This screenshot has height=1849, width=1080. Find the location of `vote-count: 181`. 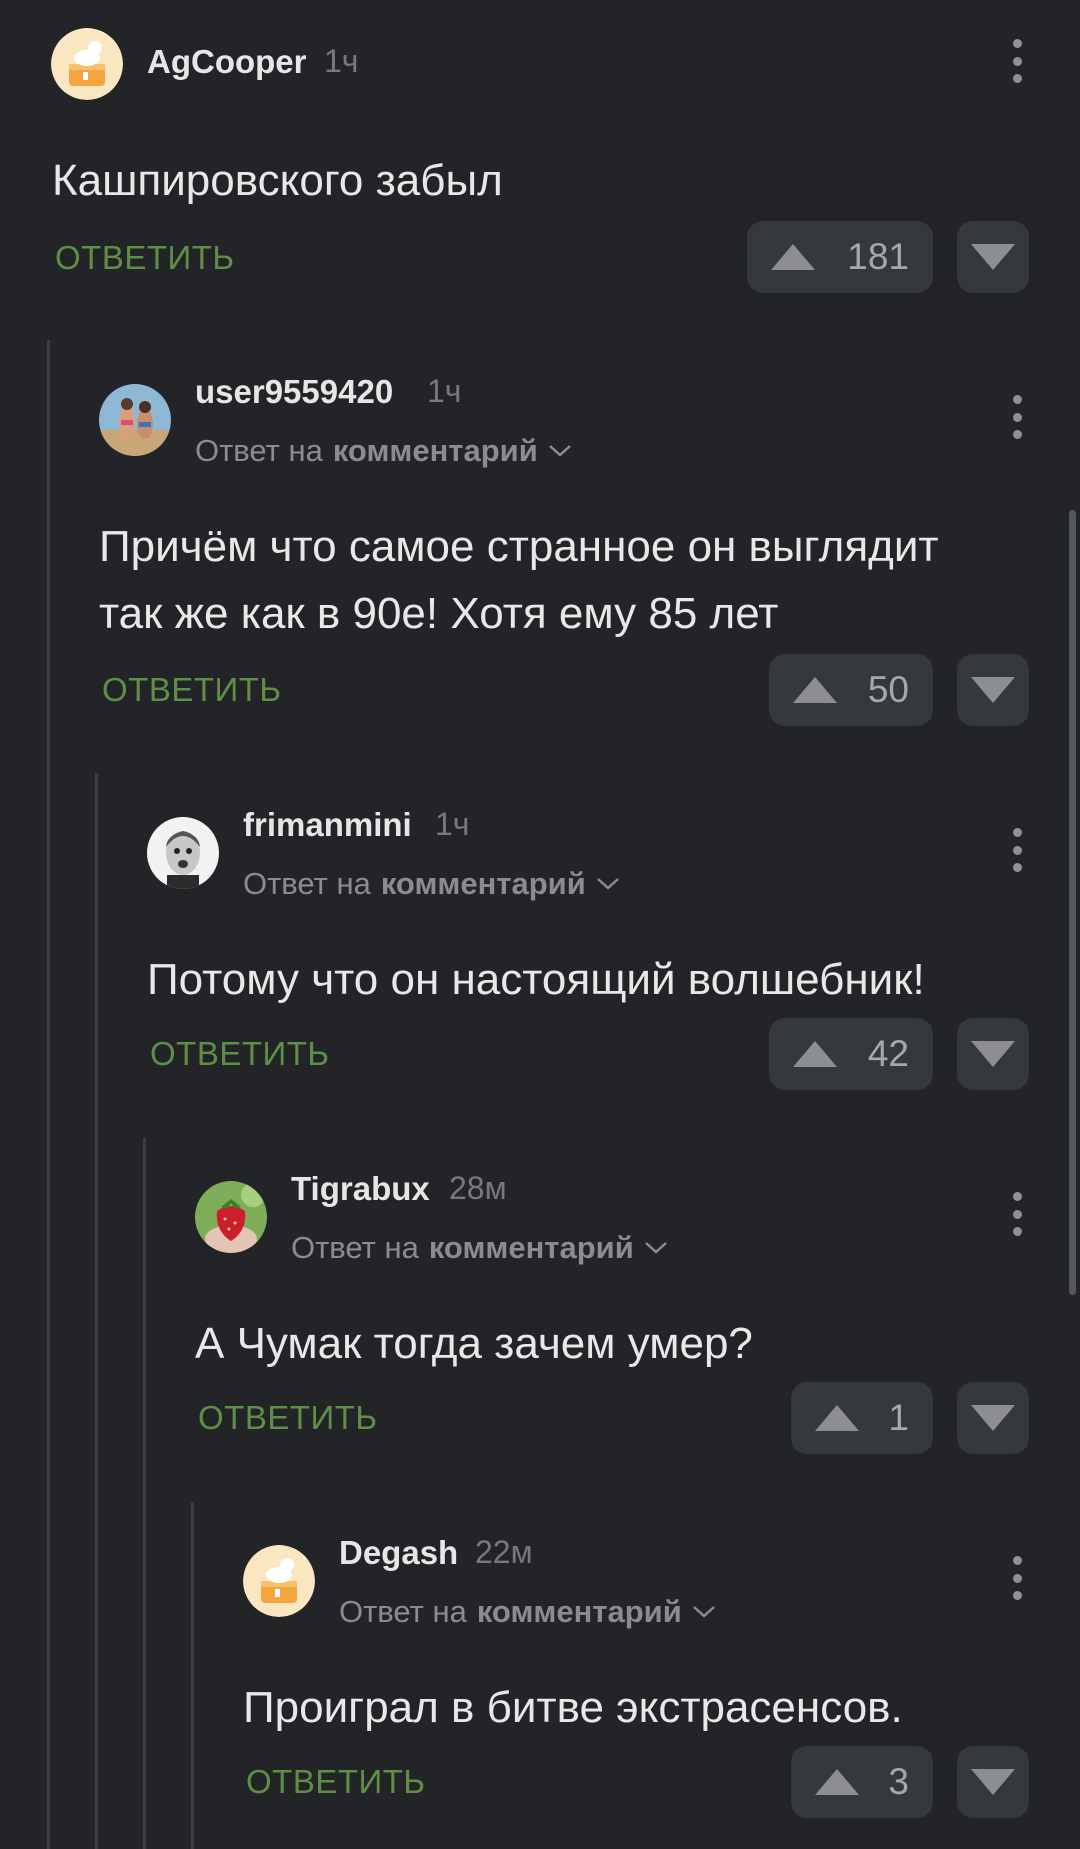

vote-count: 181 is located at coordinates (878, 256).